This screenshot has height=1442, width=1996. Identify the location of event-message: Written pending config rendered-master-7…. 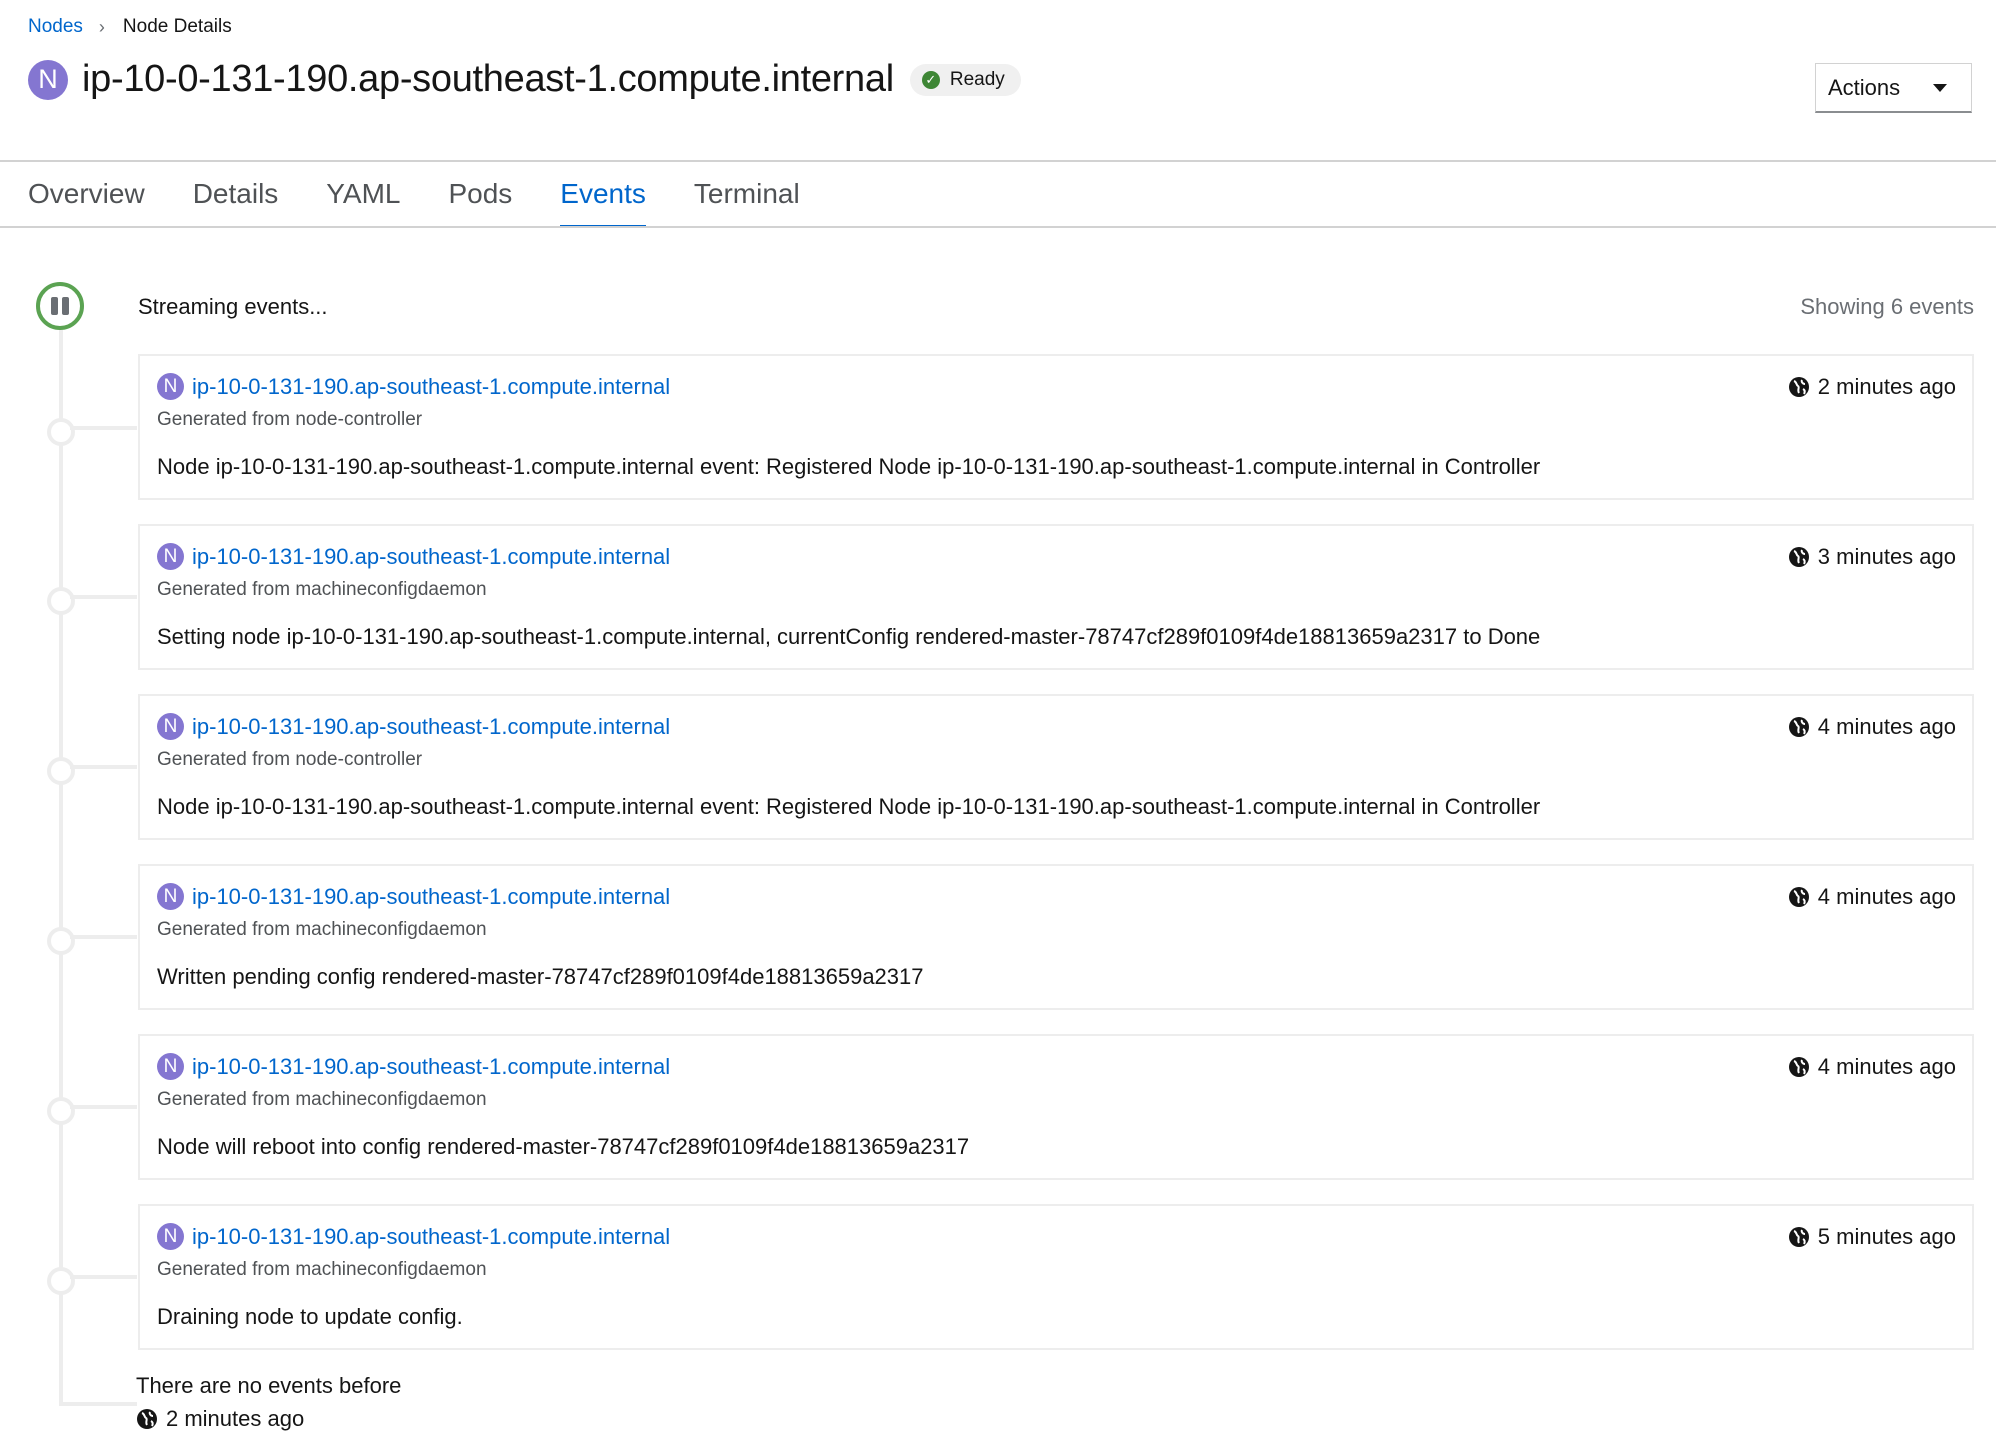
(540, 976).